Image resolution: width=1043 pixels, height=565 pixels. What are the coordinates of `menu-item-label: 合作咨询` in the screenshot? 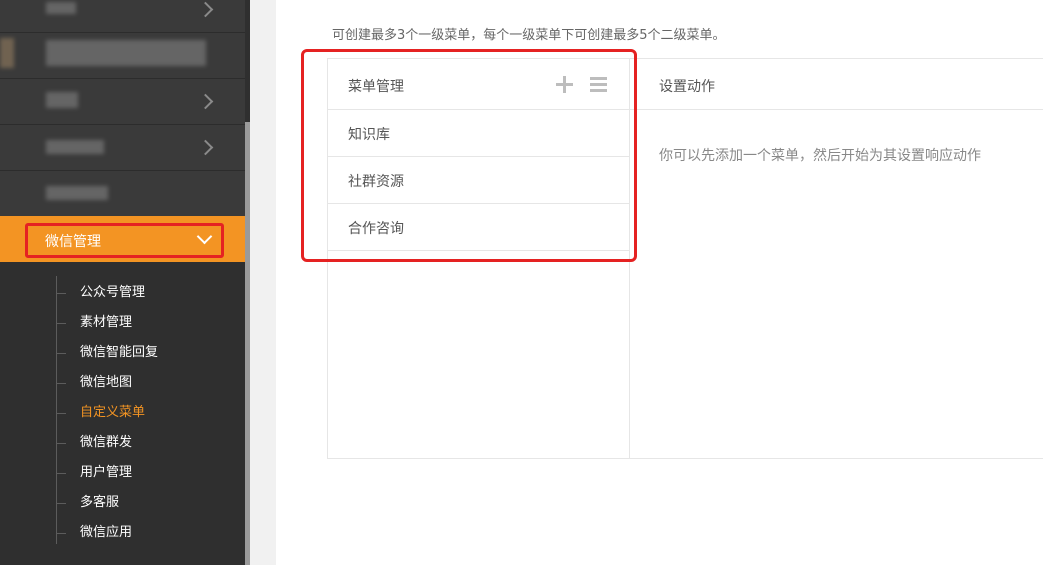 It's located at (376, 229).